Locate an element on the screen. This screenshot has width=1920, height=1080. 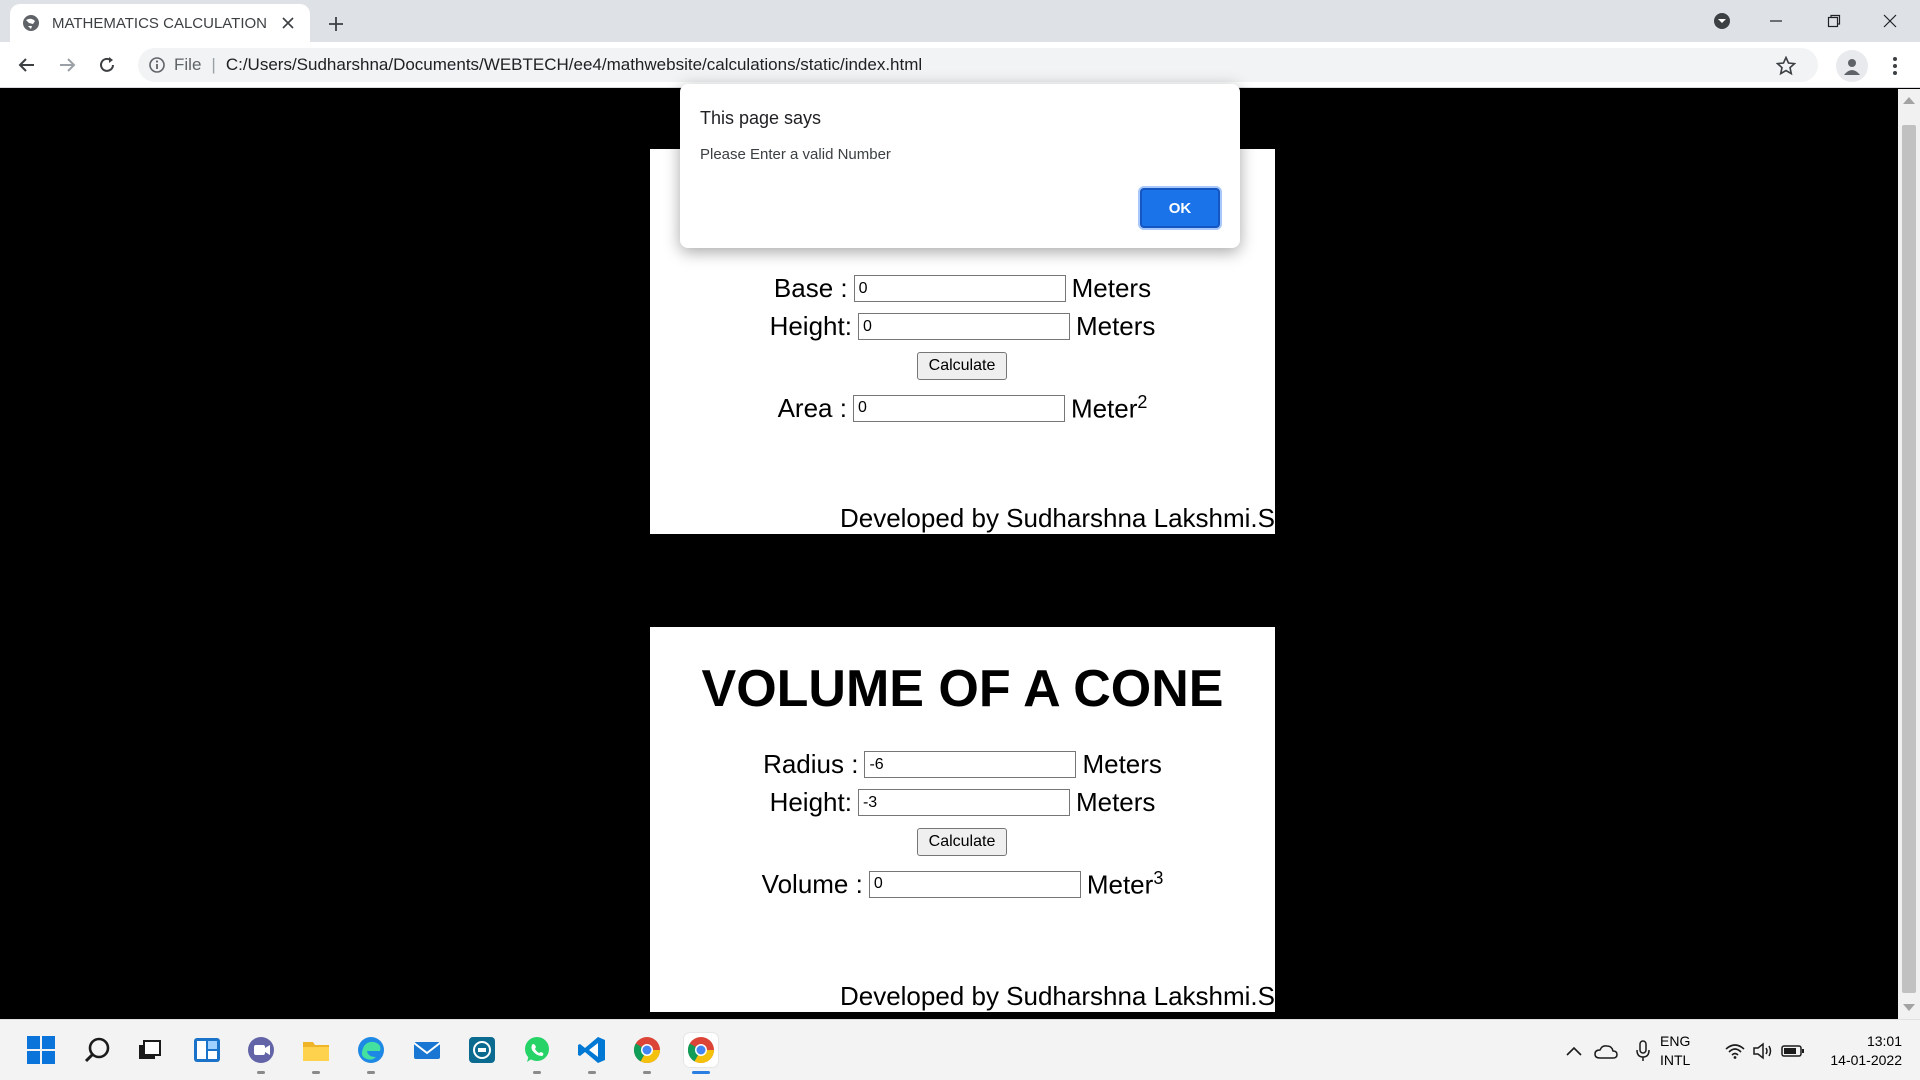
volume-unit-power: 3 is located at coordinates (1158, 878).